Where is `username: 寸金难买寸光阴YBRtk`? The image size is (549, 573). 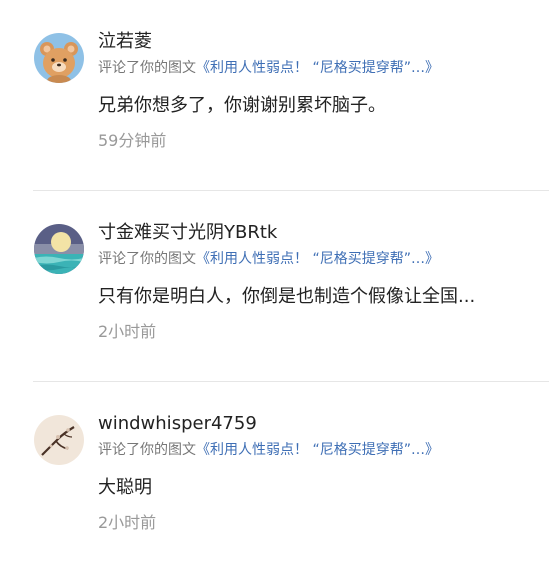 username: 寸金难买寸光阴YBRtk is located at coordinates (187, 233).